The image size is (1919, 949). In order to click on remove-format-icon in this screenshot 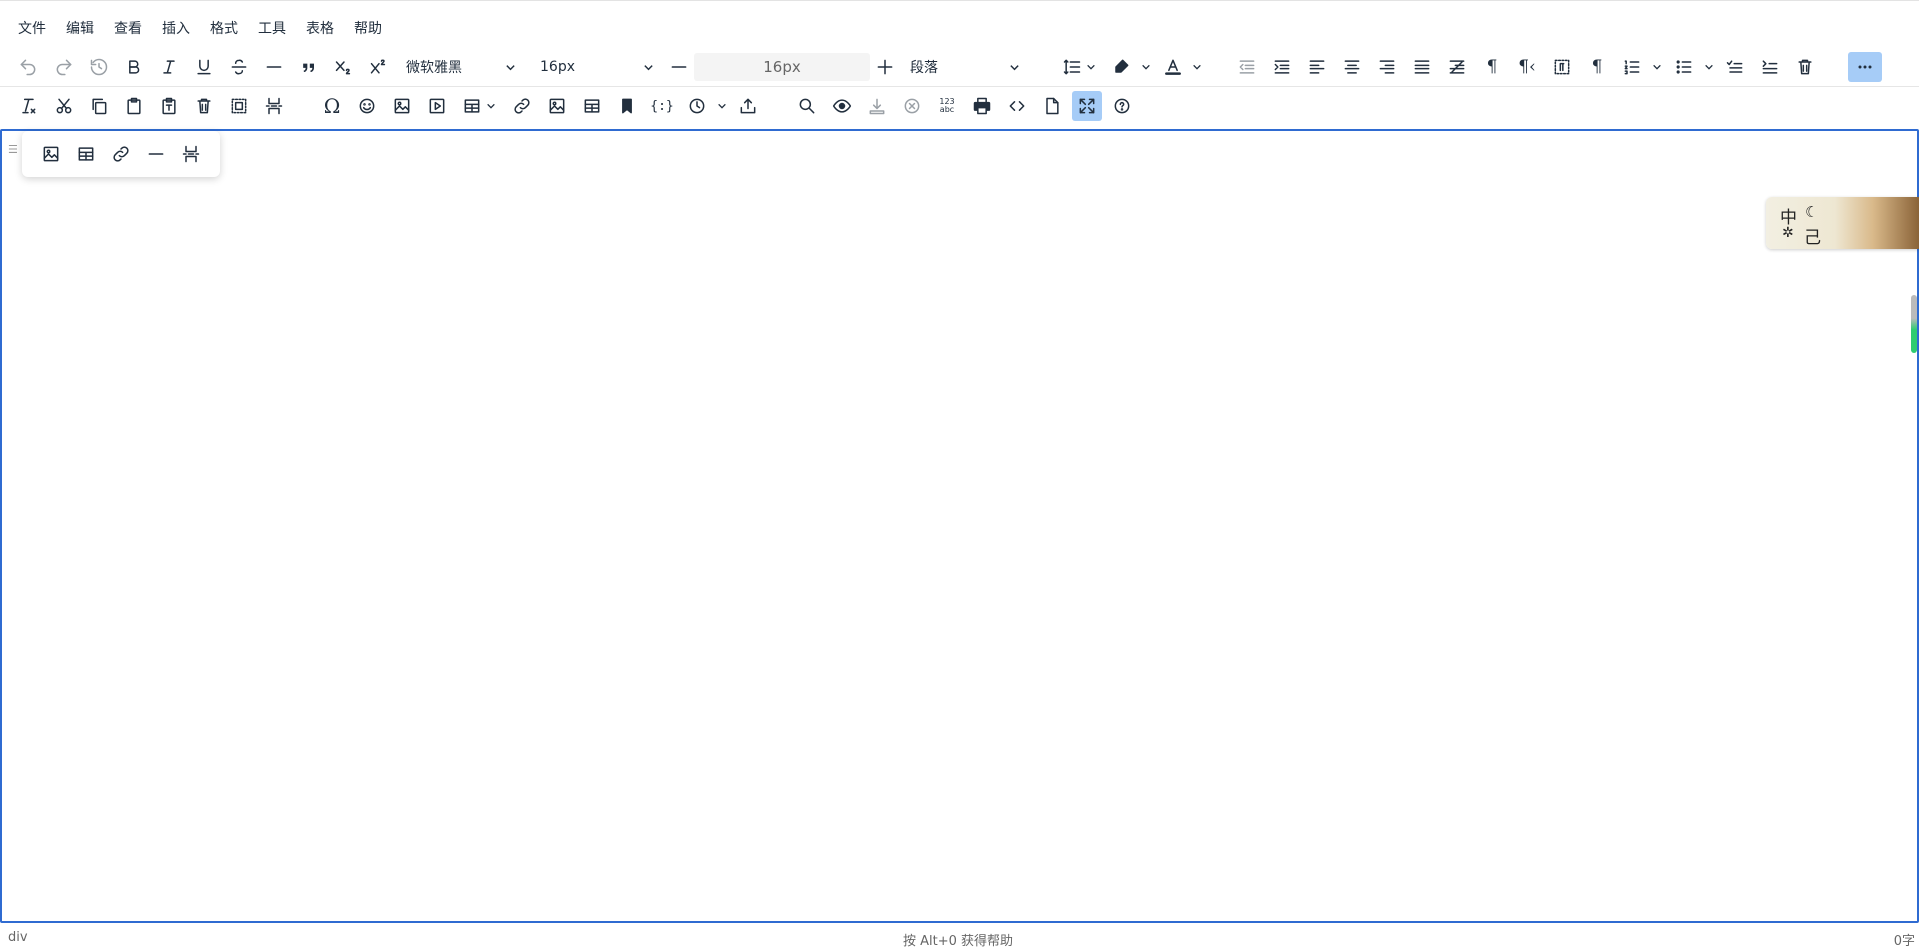, I will do `click(28, 106)`.